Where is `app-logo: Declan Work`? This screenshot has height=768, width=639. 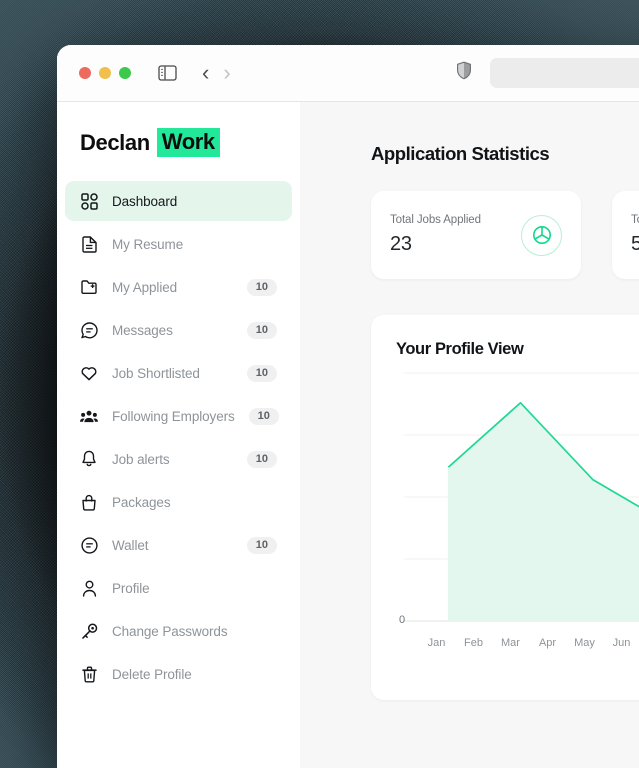 app-logo: Declan Work is located at coordinates (178, 142).